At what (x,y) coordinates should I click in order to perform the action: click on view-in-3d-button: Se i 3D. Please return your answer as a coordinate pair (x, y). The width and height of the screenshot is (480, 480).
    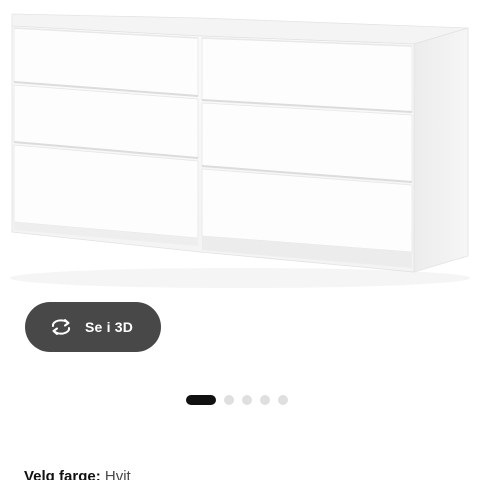
    Looking at the image, I should click on (93, 327).